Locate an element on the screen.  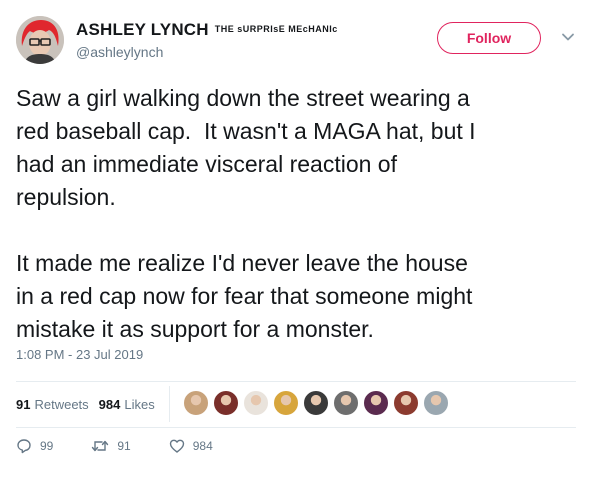
likes-label: Likes is located at coordinates (139, 404).